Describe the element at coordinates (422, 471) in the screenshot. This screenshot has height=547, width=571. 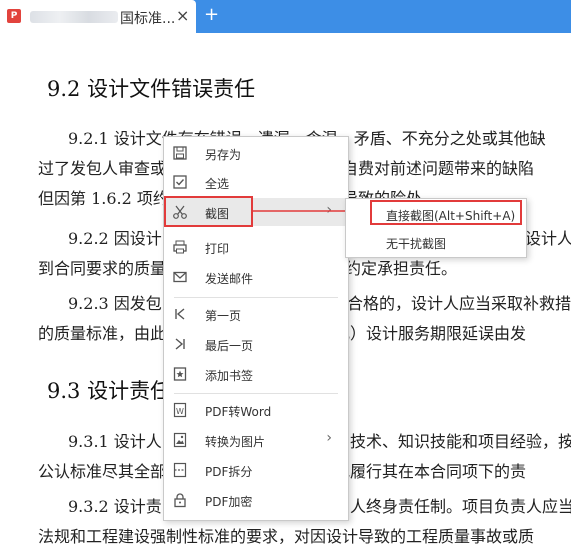
I see `text-line: 正地履行其在本合同项下的责` at that location.